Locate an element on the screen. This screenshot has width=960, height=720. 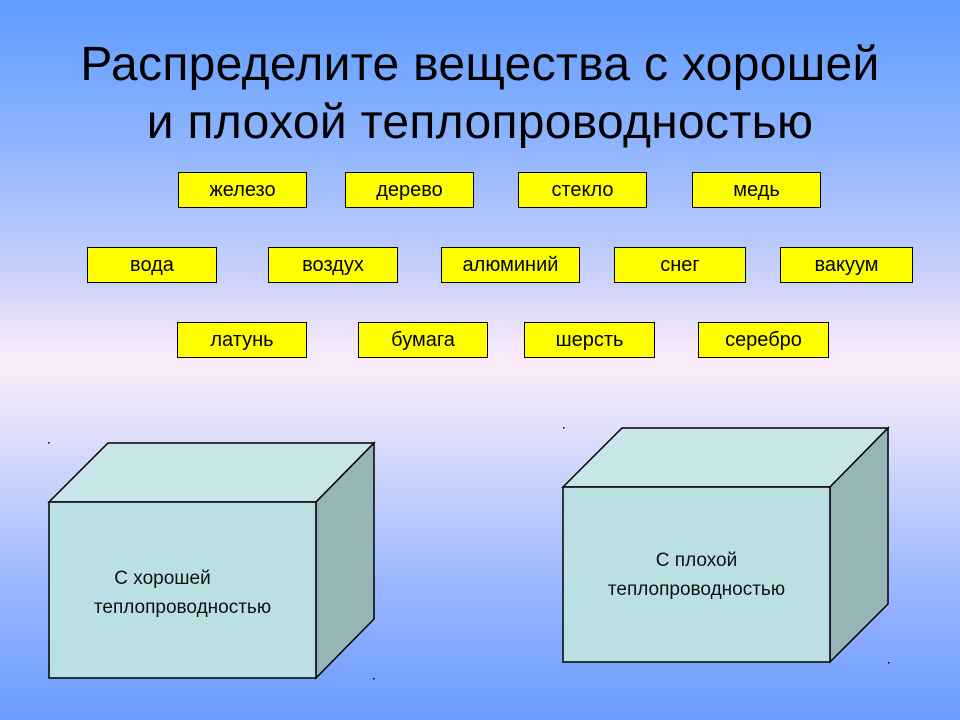
label-line-1: С плохой is located at coordinates (696, 560).